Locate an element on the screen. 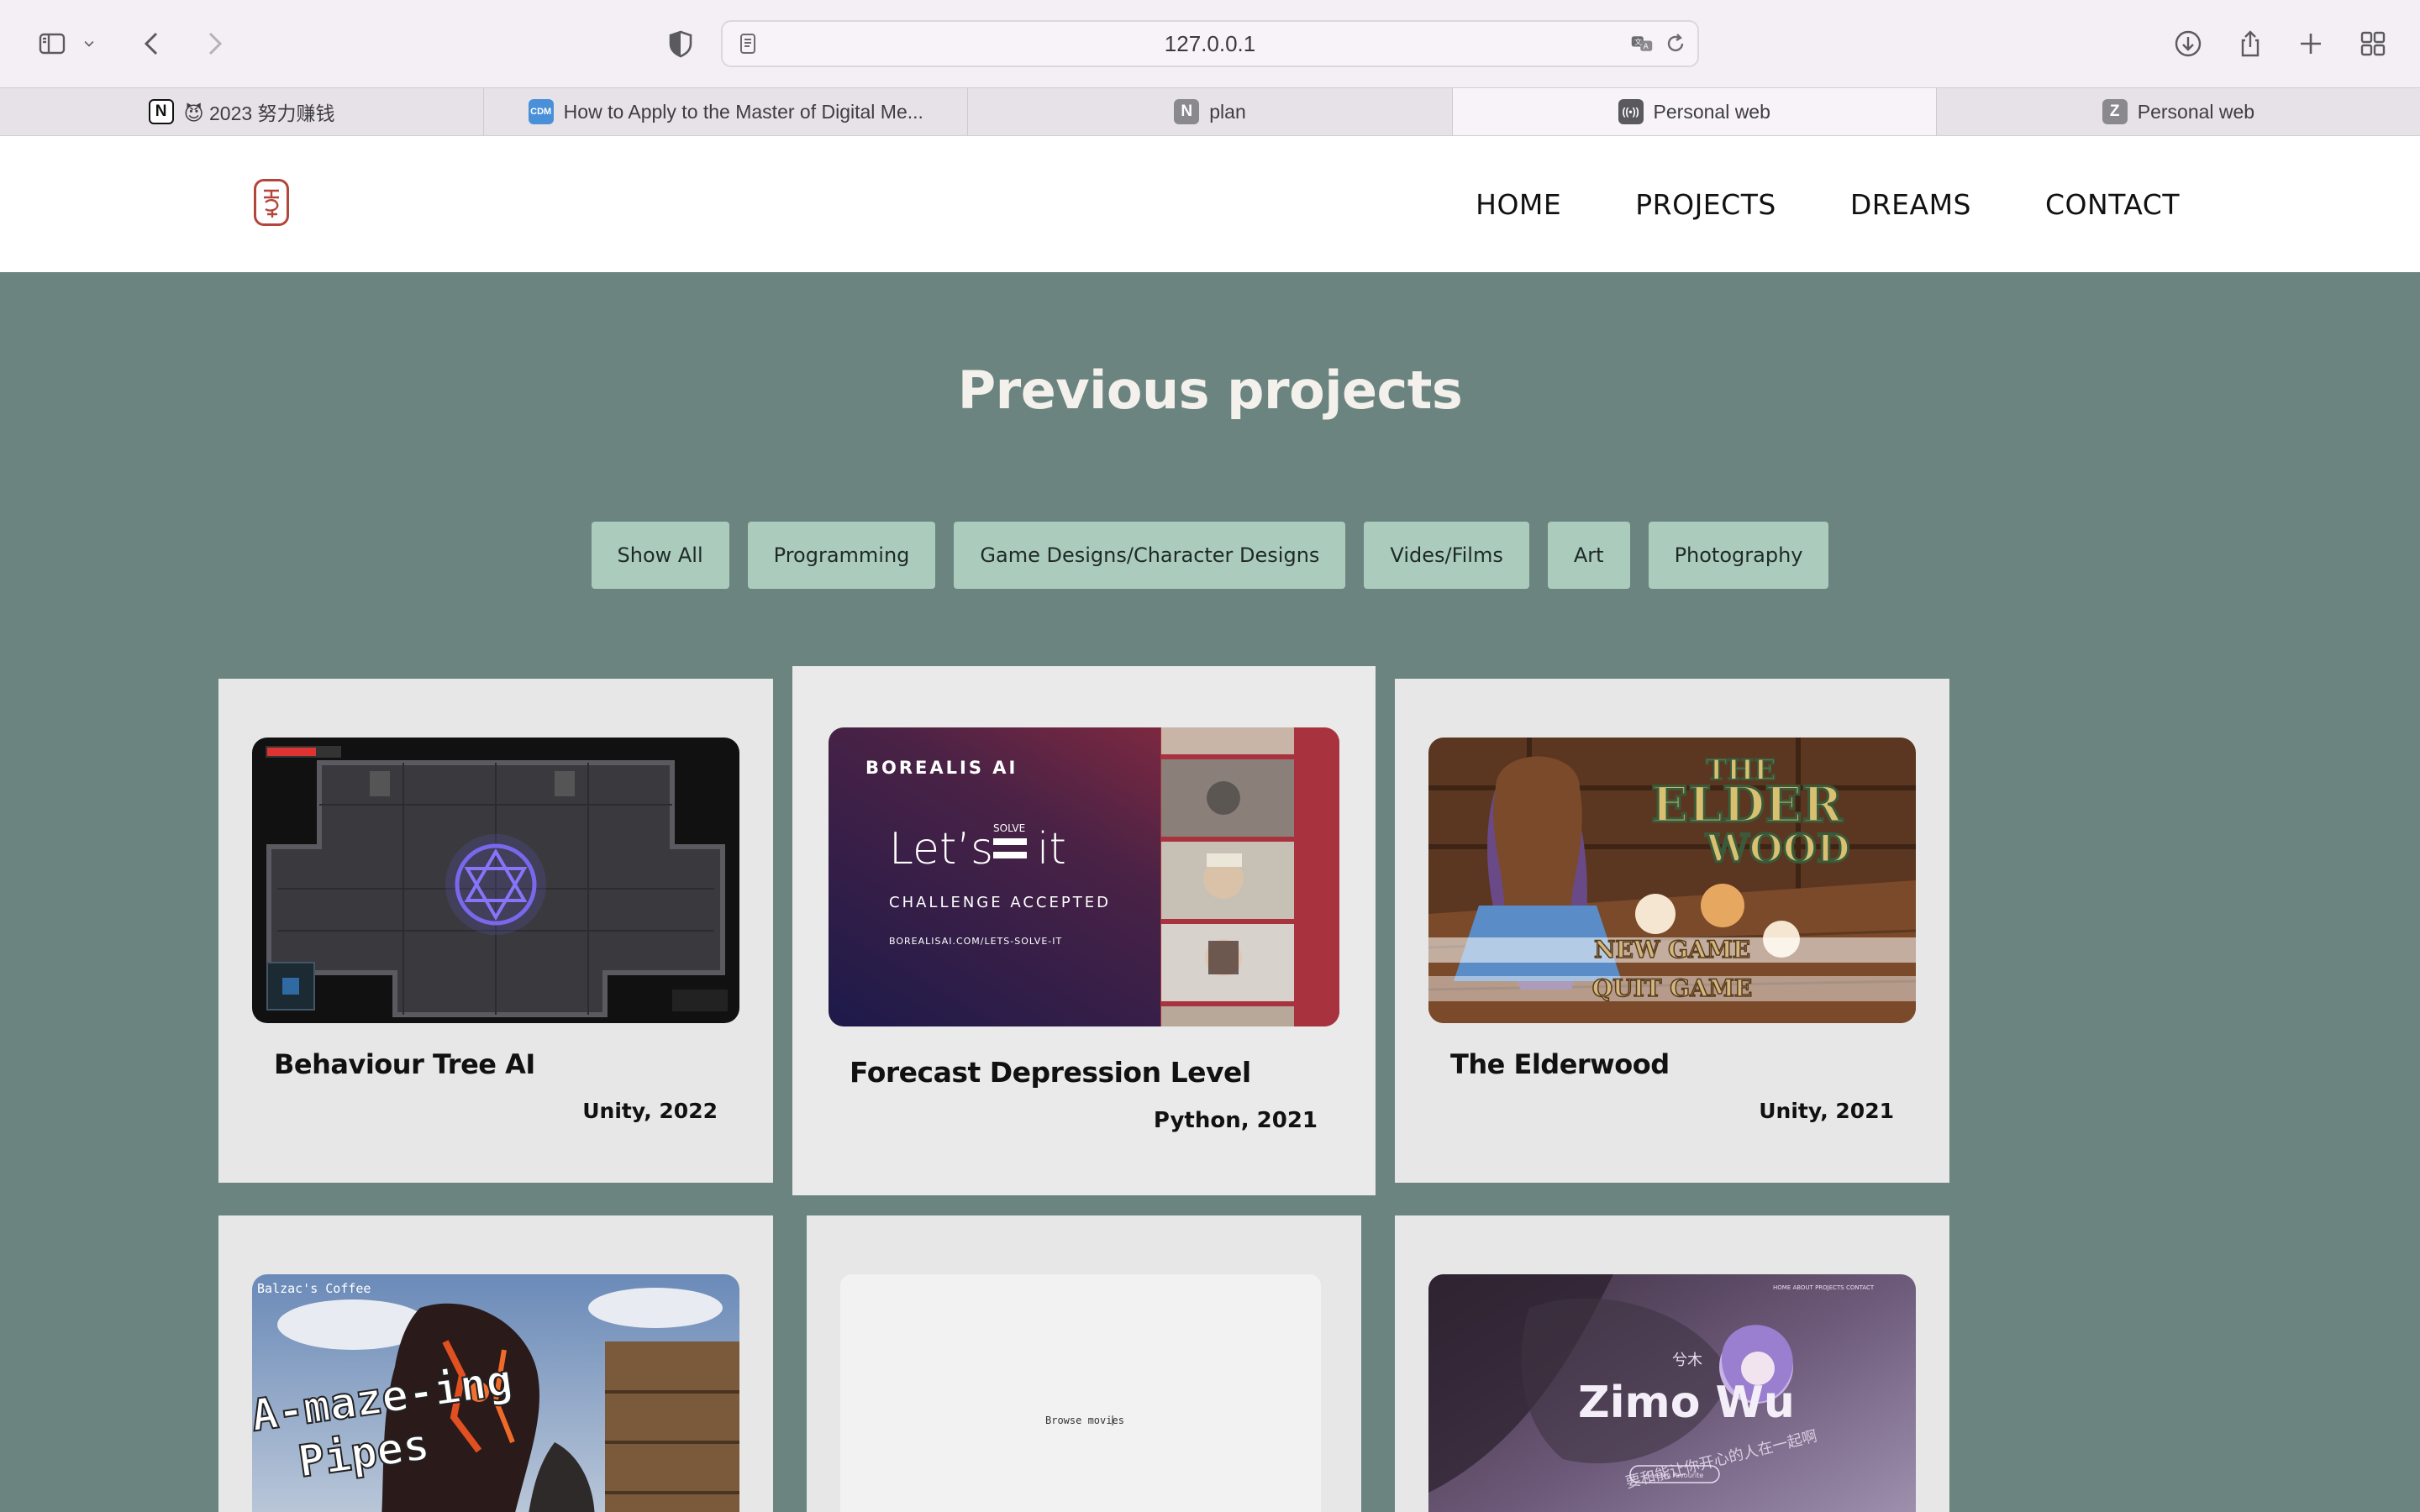 This screenshot has height=1512, width=2420. site-logo is located at coordinates (271, 202).